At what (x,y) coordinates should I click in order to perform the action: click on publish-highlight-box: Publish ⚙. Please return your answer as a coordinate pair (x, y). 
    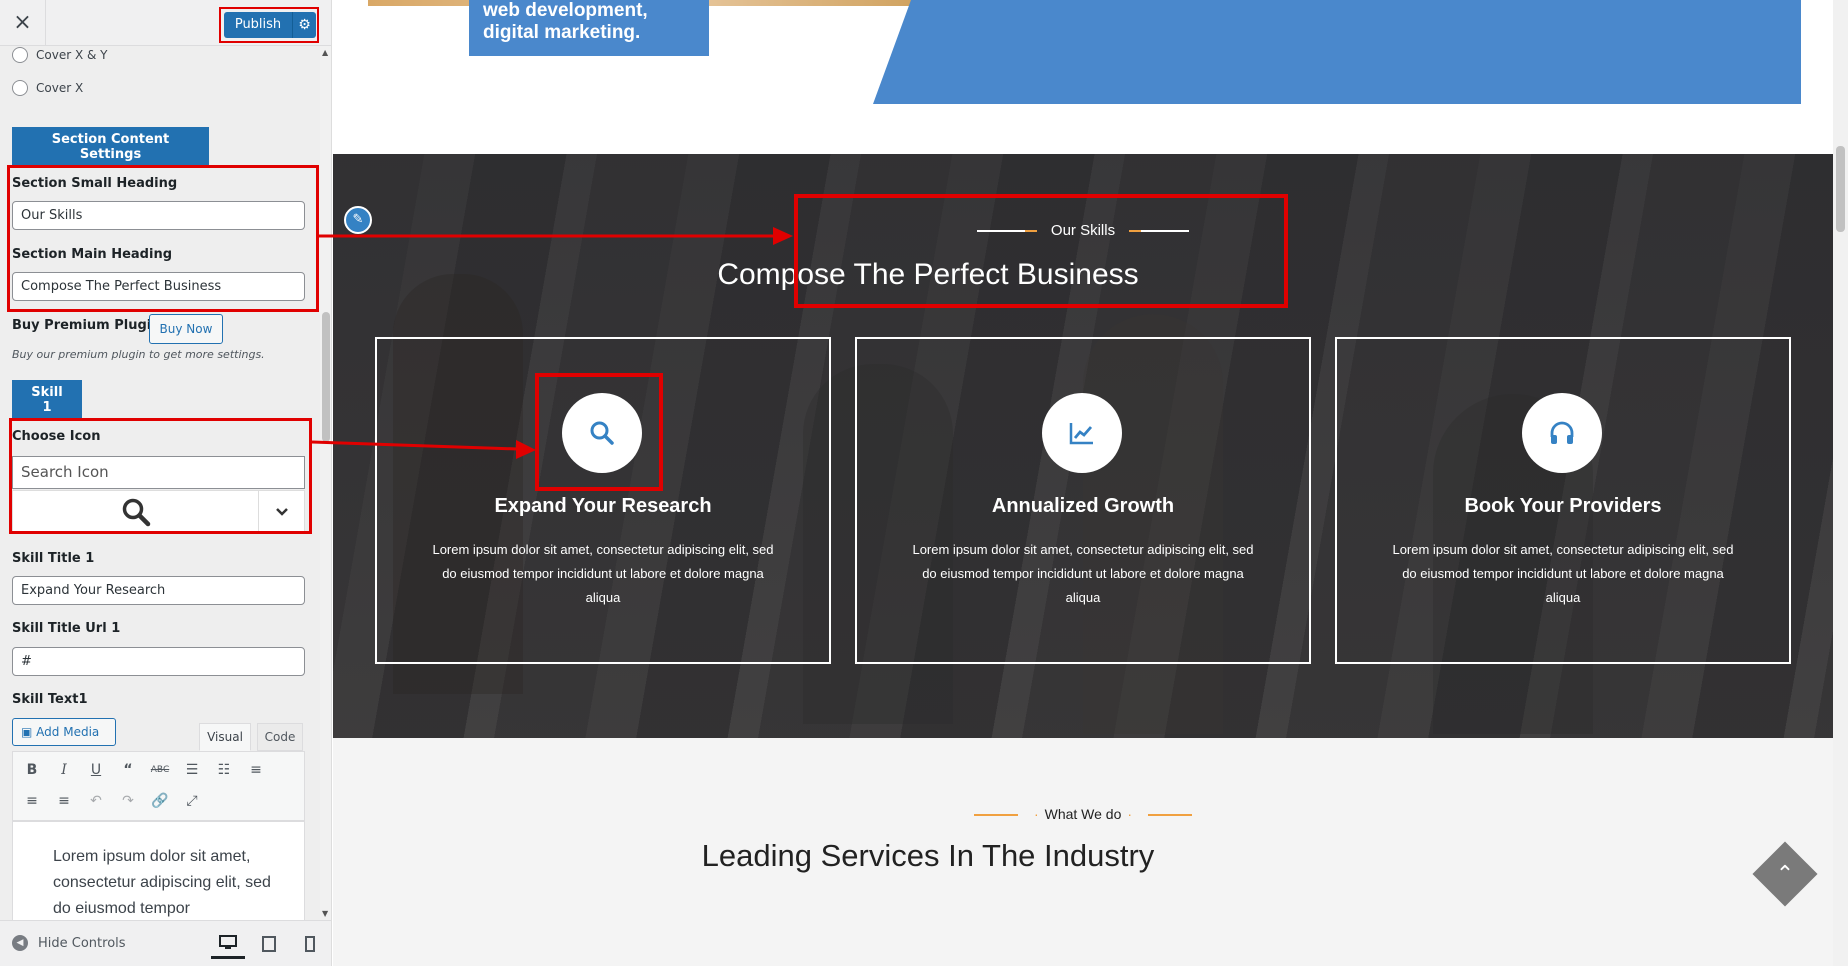
    Looking at the image, I should click on (269, 25).